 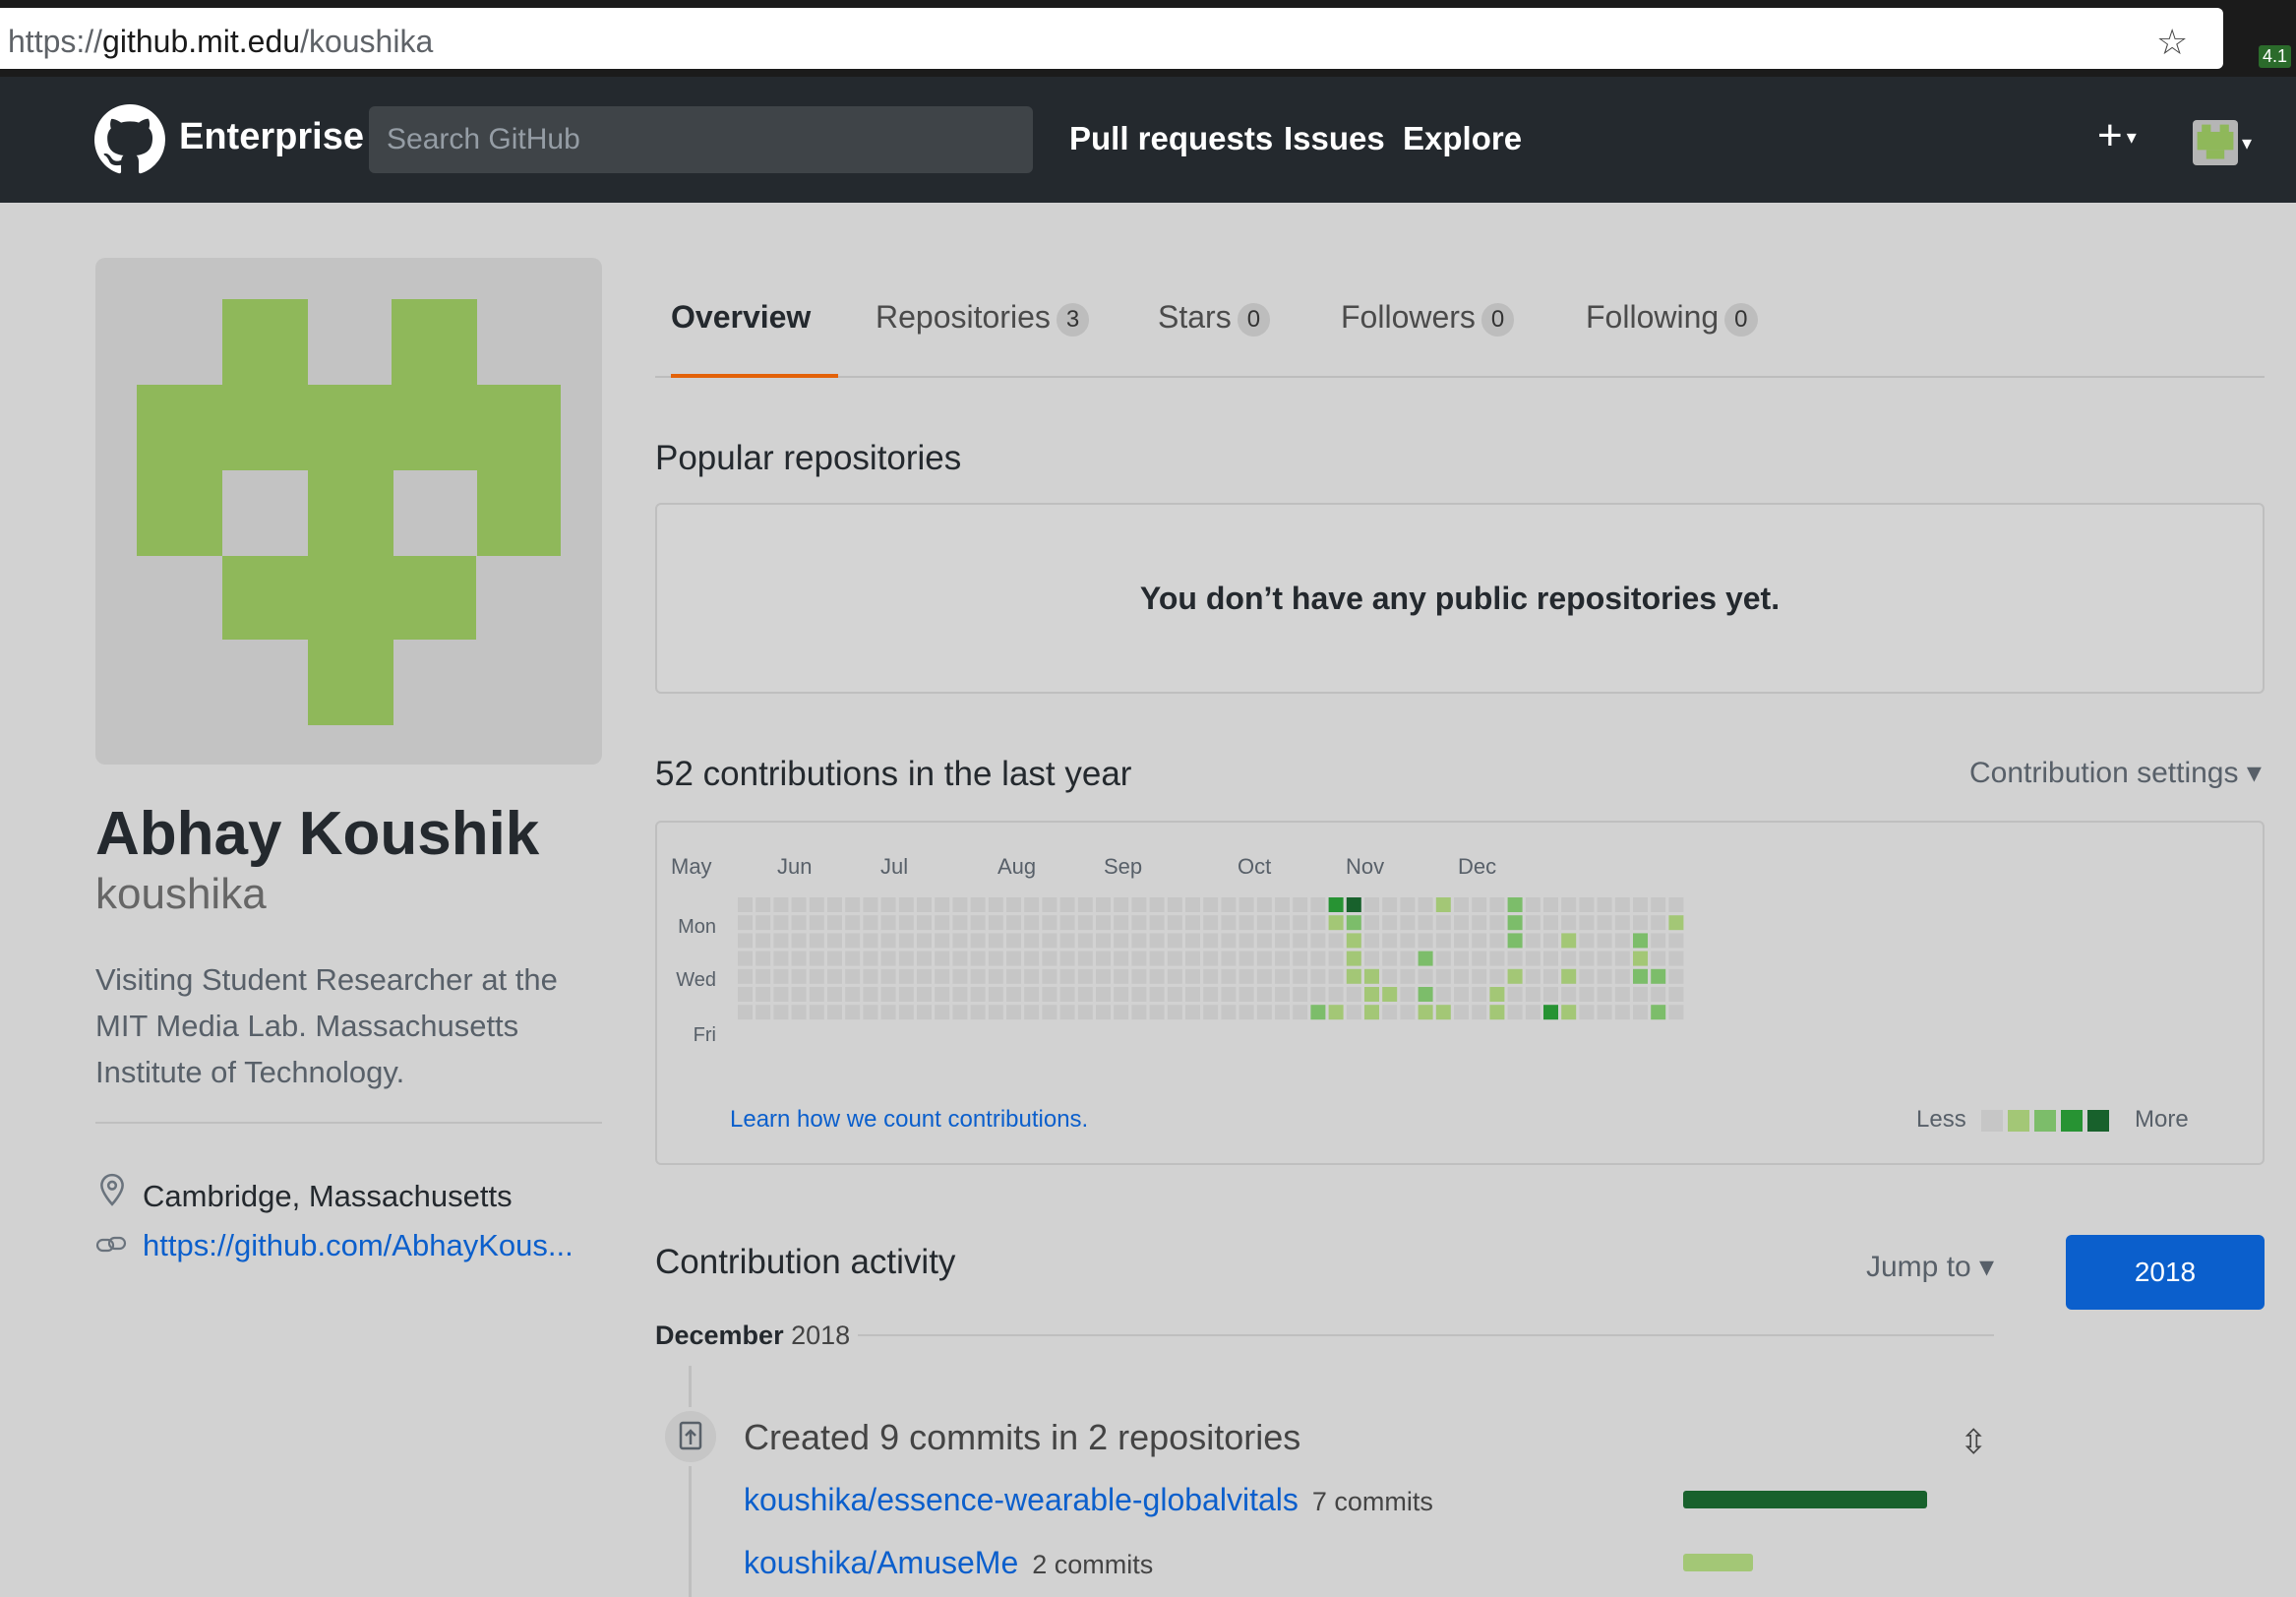 What do you see at coordinates (2275, 56) in the screenshot?
I see `extension-badge: 4.1` at bounding box center [2275, 56].